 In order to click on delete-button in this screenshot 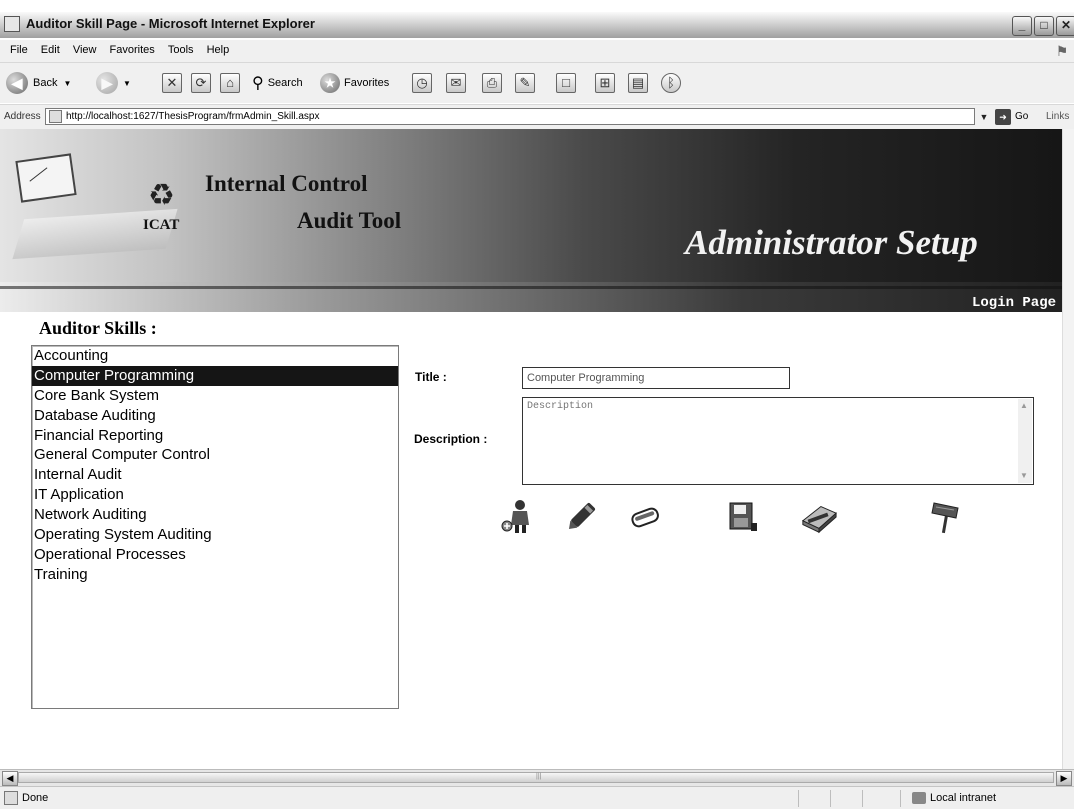, I will do `click(645, 517)`.